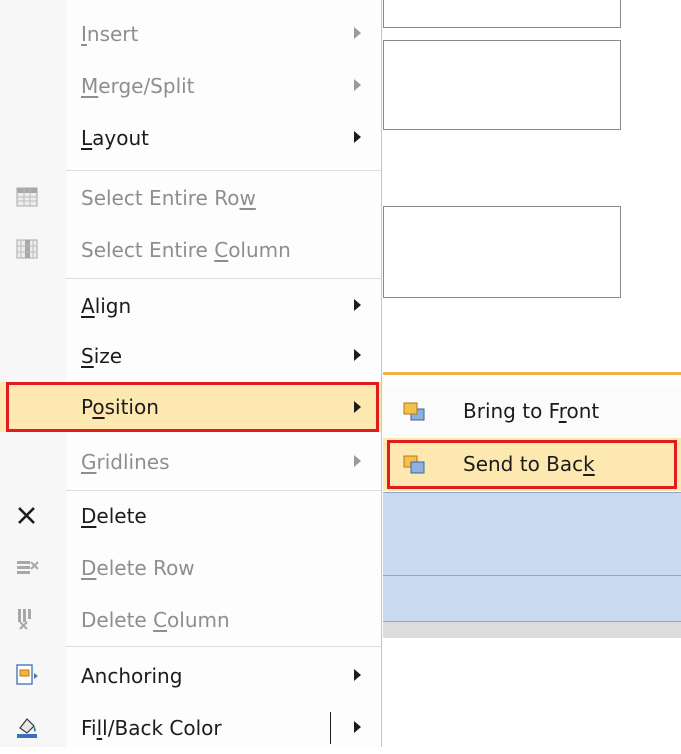 The image size is (681, 754). I want to click on menu-item-delete: Delete, so click(190, 516).